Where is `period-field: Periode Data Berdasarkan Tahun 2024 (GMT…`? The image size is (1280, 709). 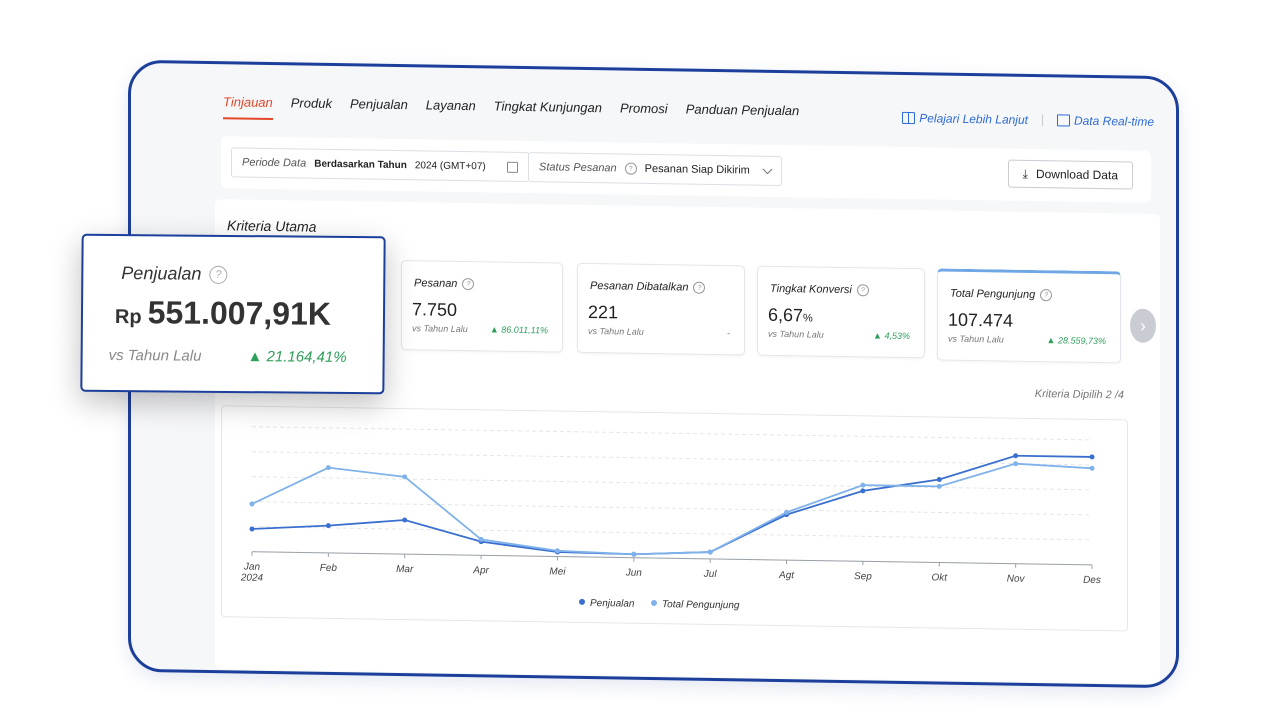 period-field: Periode Data Berdasarkan Tahun 2024 (GMT… is located at coordinates (380, 165).